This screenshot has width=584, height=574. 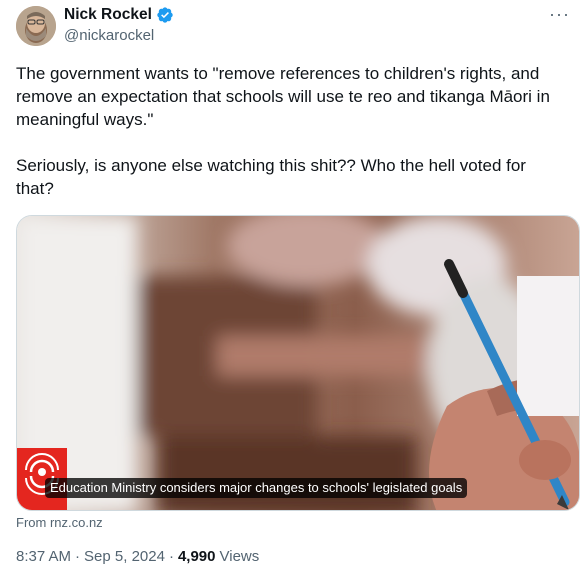 What do you see at coordinates (559, 14) in the screenshot?
I see `more-options-icon: ···` at bounding box center [559, 14].